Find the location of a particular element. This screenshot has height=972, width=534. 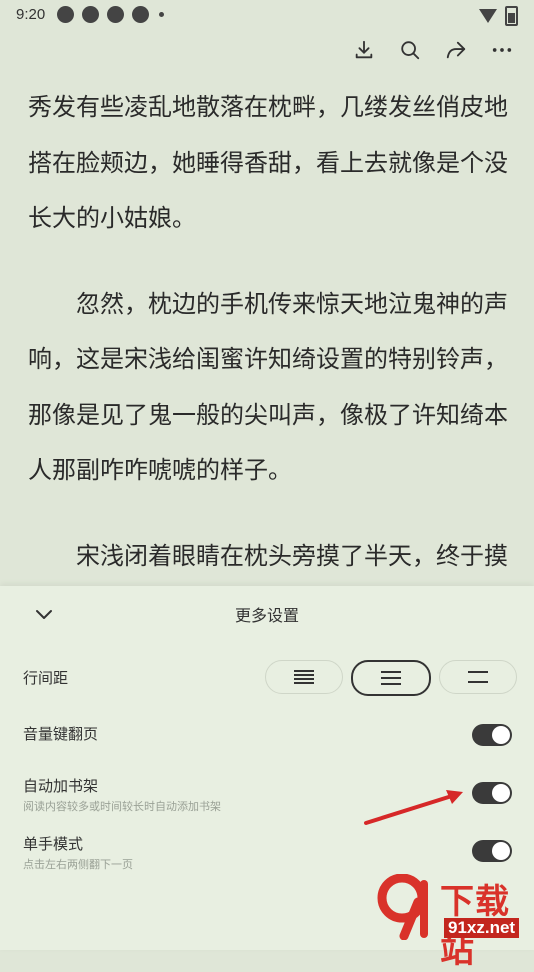

panel-header: 更多设置 is located at coordinates (267, 614).